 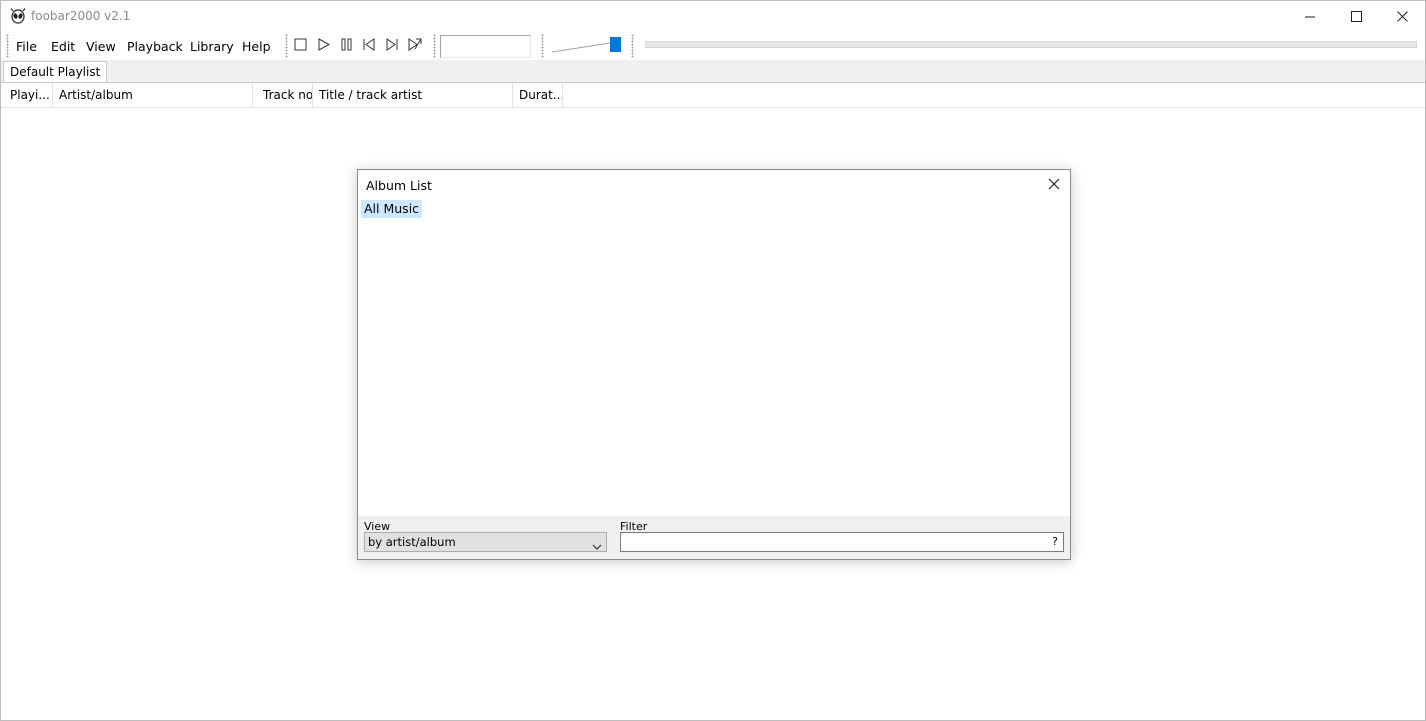 I want to click on title-bar: foobar2000 v2.1, so click(x=713, y=16).